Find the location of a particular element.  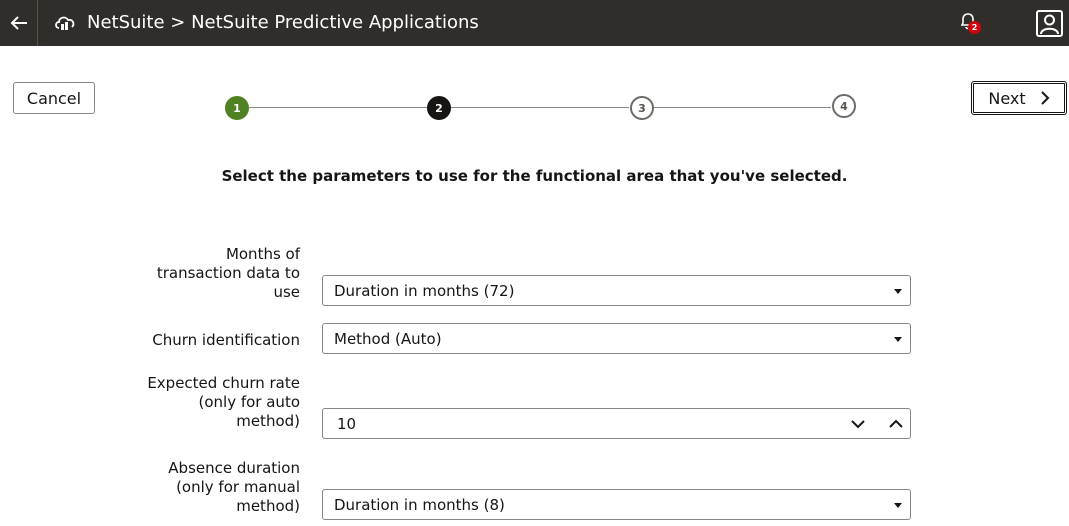

absence-duration-value: Duration in months (8) is located at coordinates (419, 504).